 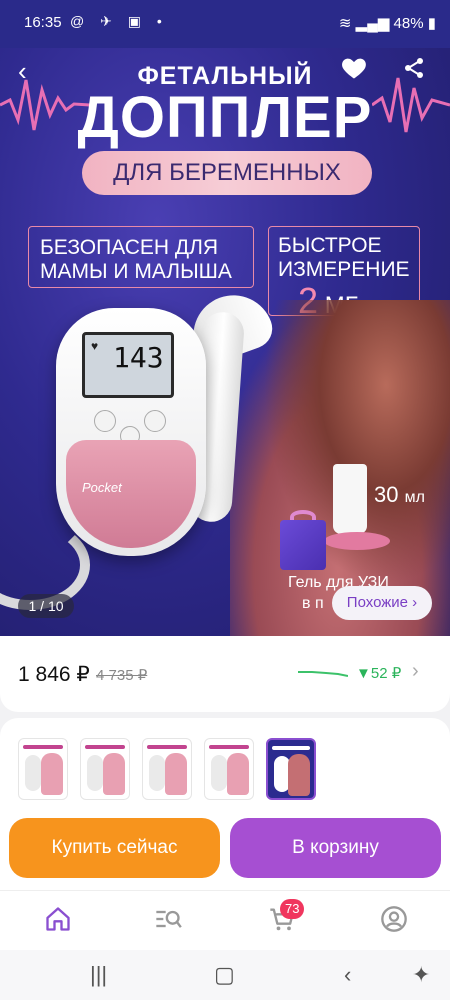 What do you see at coordinates (58, 919) in the screenshot?
I see `home-icon` at bounding box center [58, 919].